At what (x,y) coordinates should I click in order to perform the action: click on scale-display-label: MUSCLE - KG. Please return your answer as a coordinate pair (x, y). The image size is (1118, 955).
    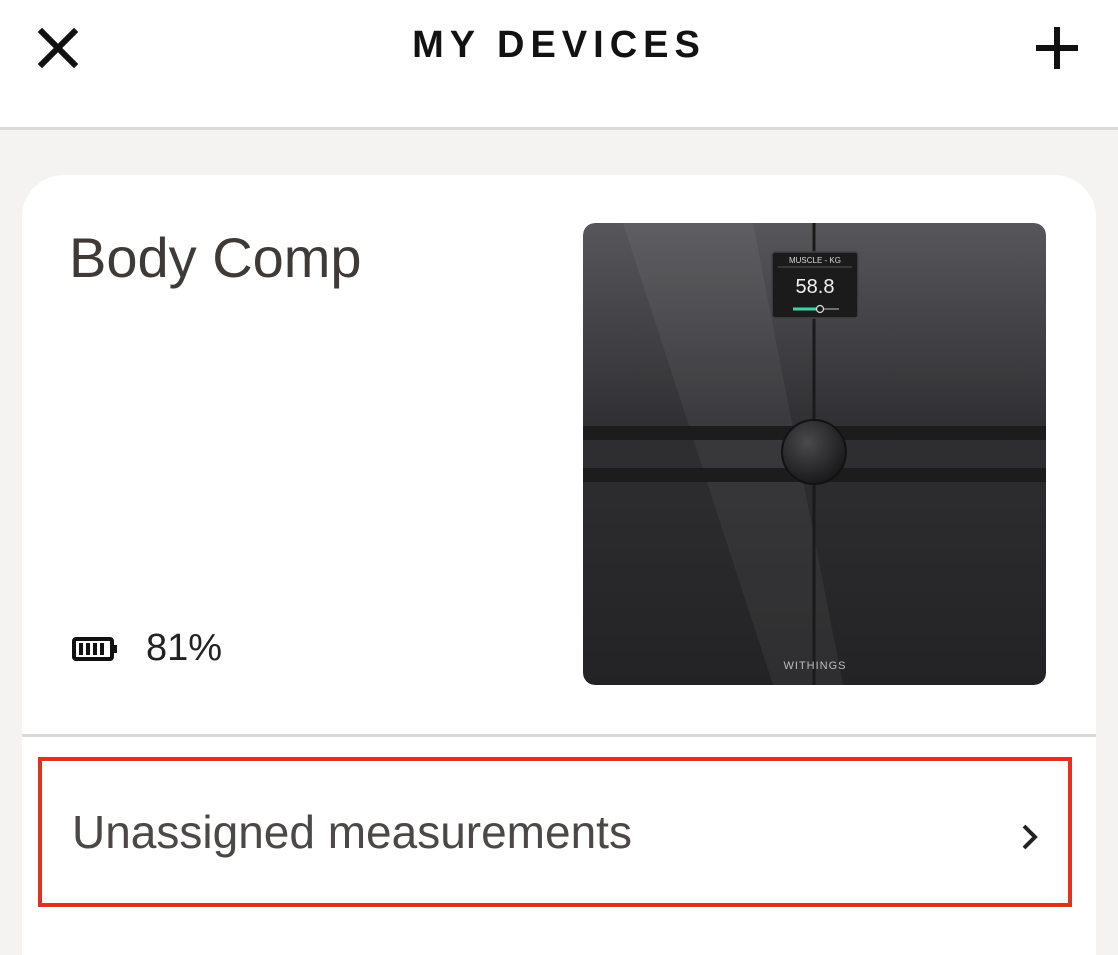
    Looking at the image, I should click on (815, 260).